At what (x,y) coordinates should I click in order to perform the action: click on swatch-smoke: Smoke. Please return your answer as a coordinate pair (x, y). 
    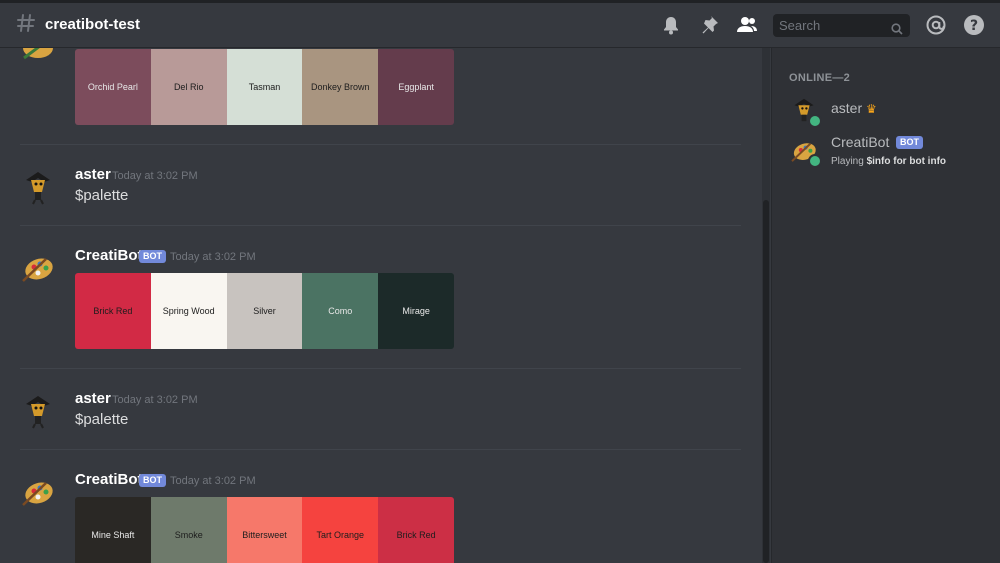
    Looking at the image, I should click on (188, 530).